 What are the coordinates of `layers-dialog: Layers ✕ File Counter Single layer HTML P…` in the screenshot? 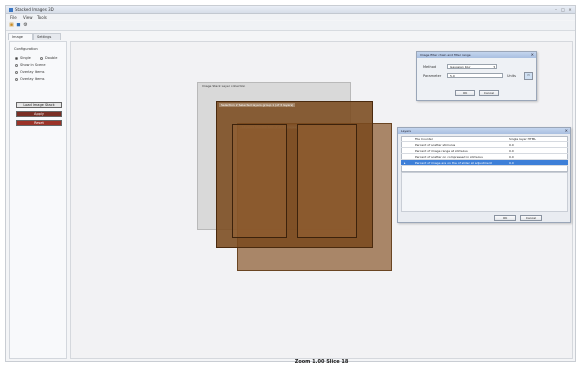 It's located at (484, 175).